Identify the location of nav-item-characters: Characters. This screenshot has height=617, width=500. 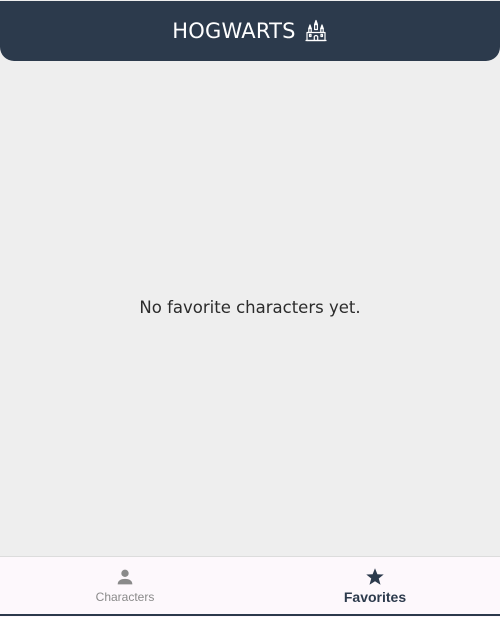
(125, 587).